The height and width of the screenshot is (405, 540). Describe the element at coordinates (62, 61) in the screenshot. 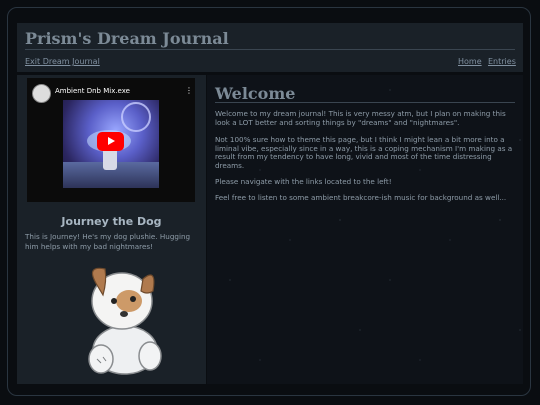

I see `exit-dream-journal-link: Exit Dream Journal` at that location.